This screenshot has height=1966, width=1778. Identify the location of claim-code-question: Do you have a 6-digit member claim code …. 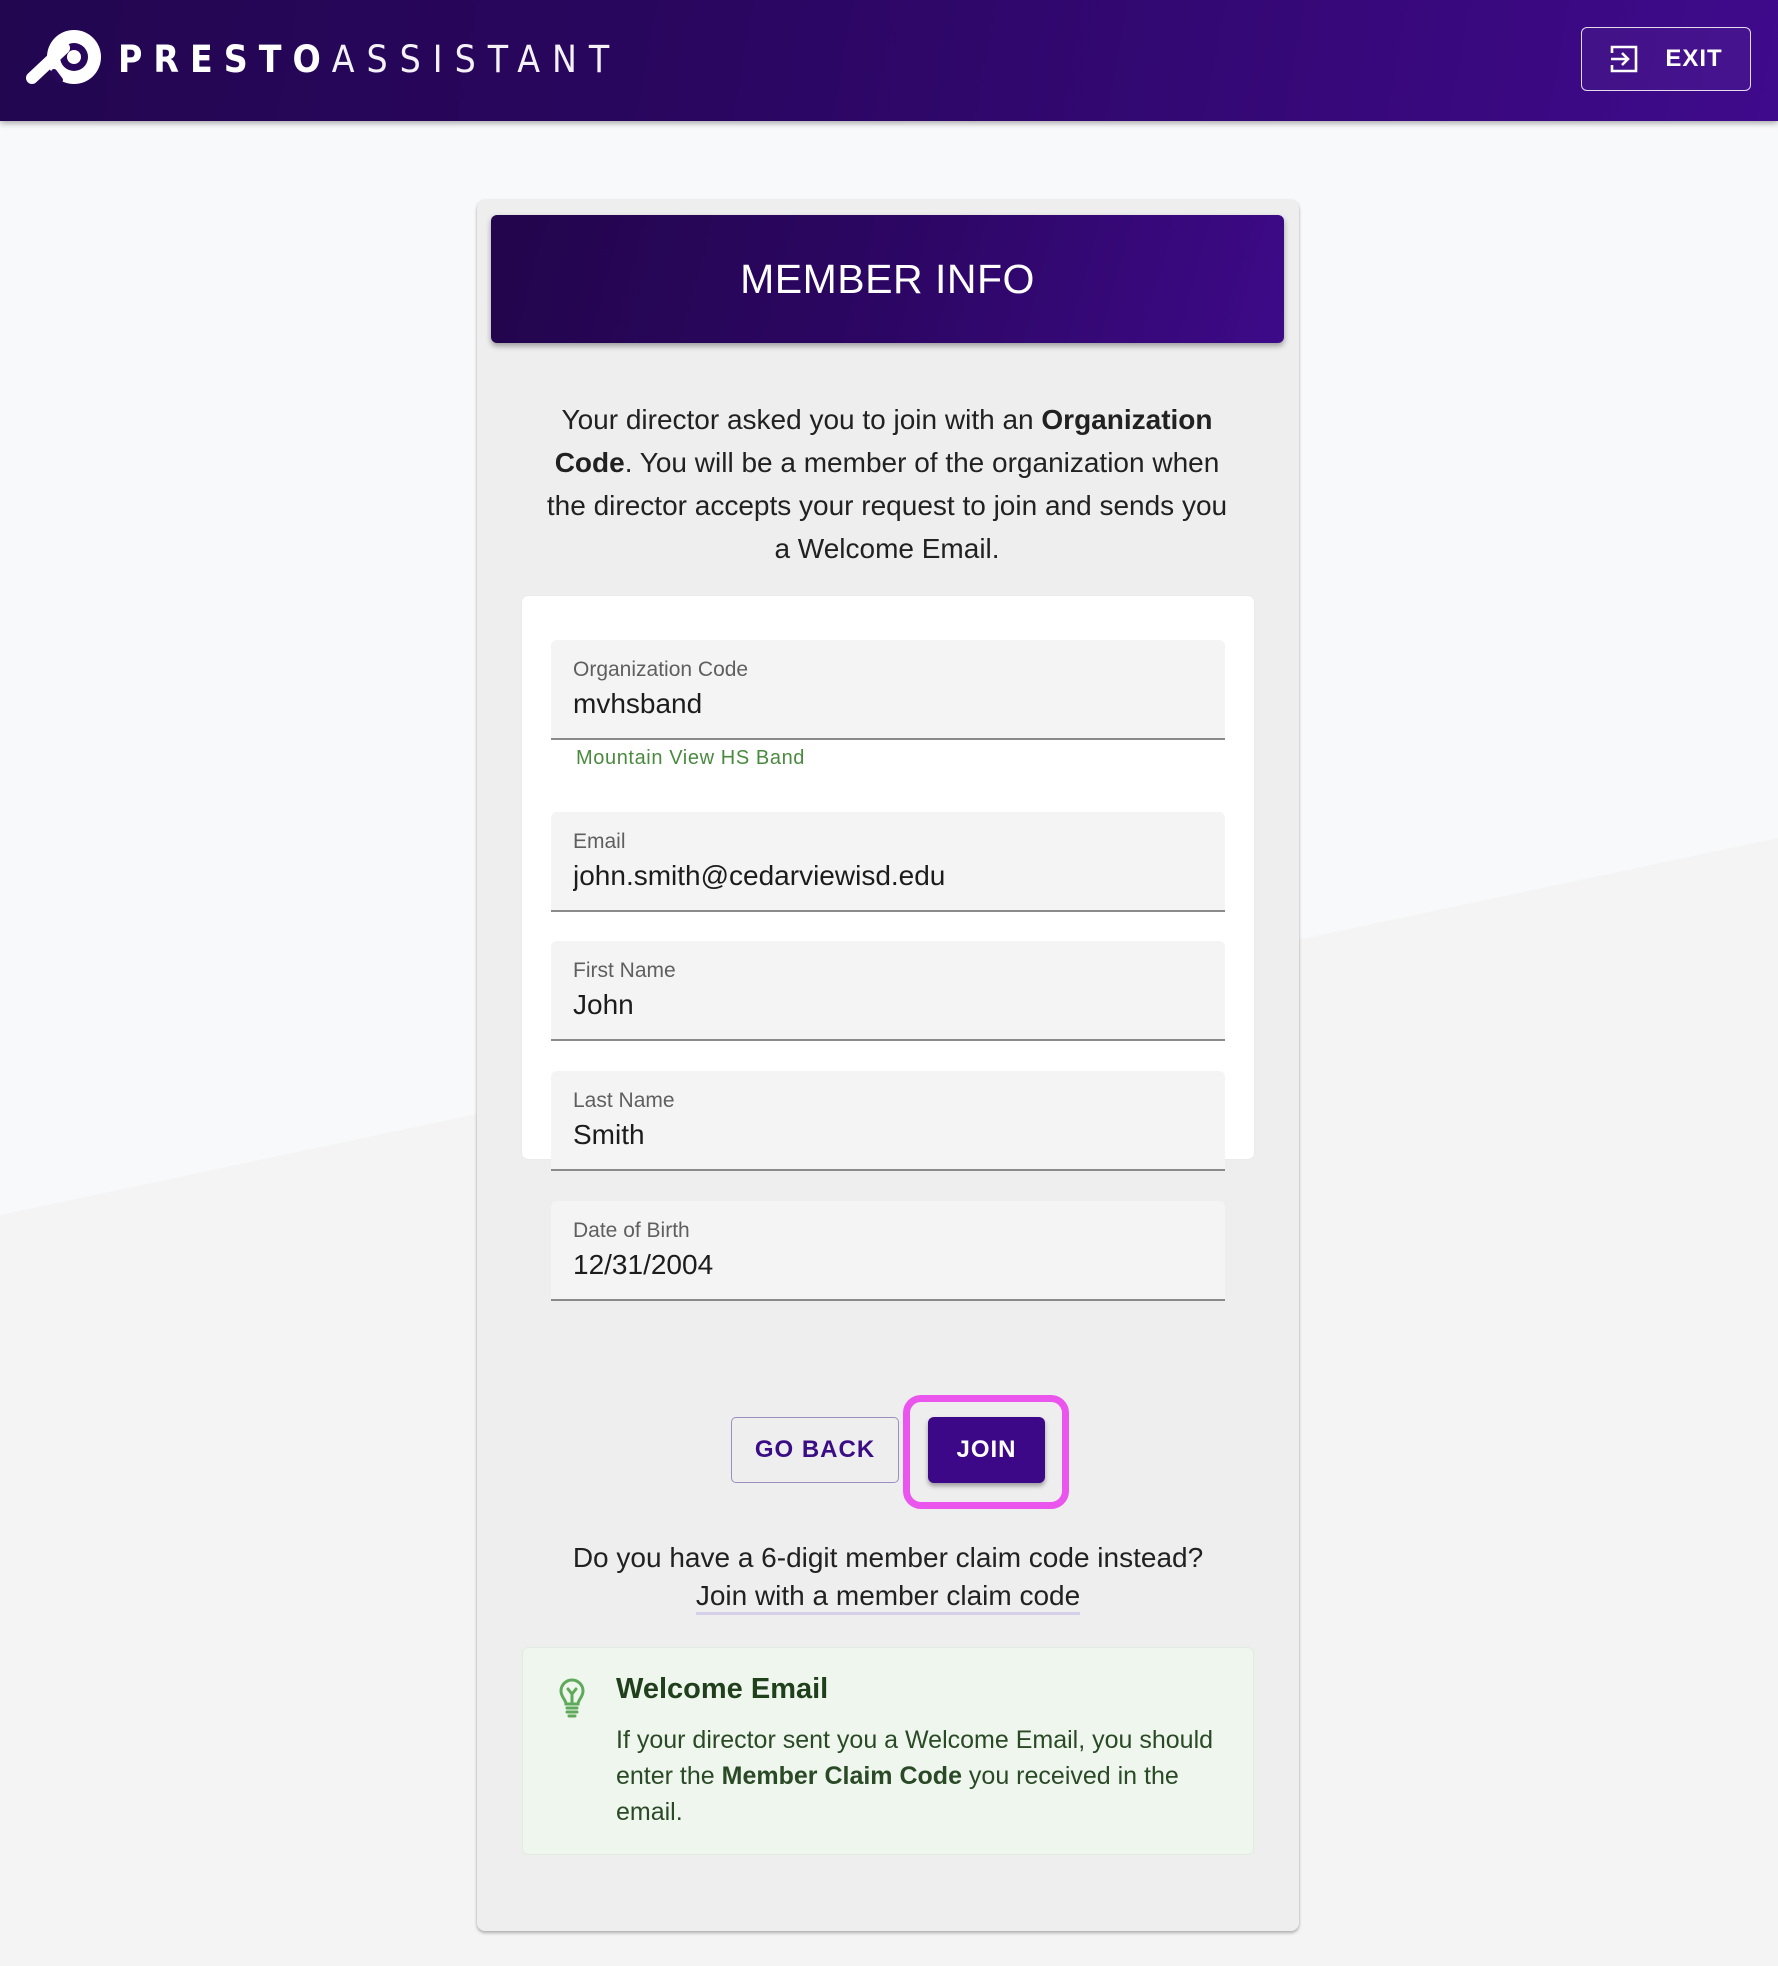
(888, 1557).